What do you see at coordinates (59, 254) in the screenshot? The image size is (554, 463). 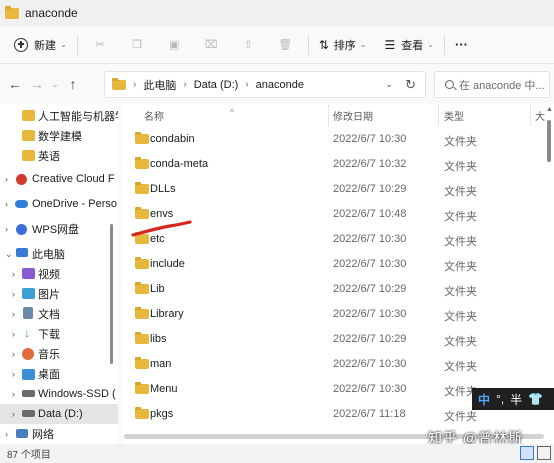 I see `nav-item-this-pc: ⌄ 此电脑` at bounding box center [59, 254].